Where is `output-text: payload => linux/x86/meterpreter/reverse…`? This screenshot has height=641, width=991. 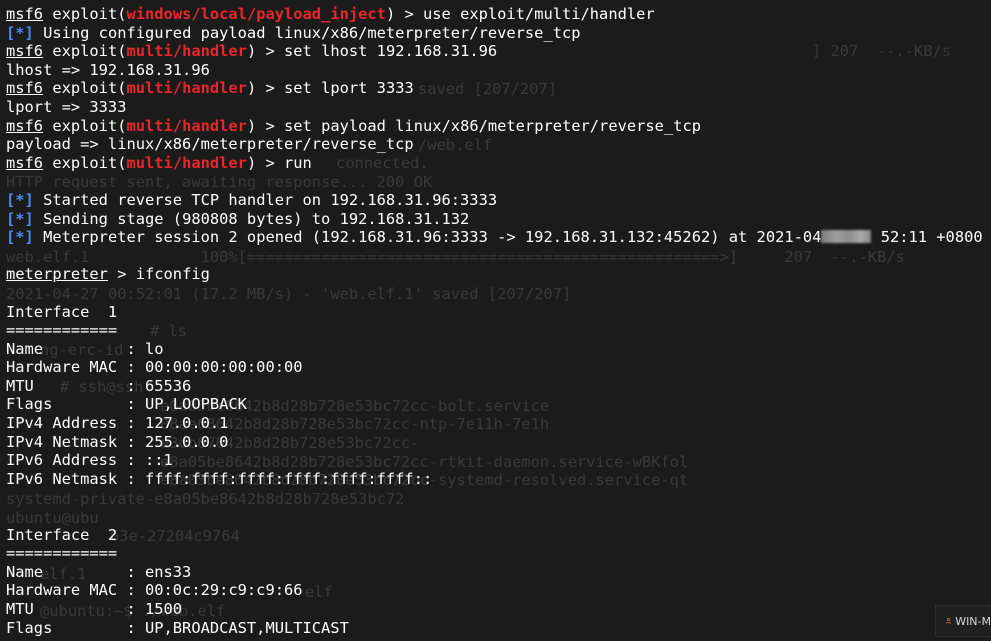
output-text: payload => linux/x86/meterpreter/reverse… is located at coordinates (210, 144).